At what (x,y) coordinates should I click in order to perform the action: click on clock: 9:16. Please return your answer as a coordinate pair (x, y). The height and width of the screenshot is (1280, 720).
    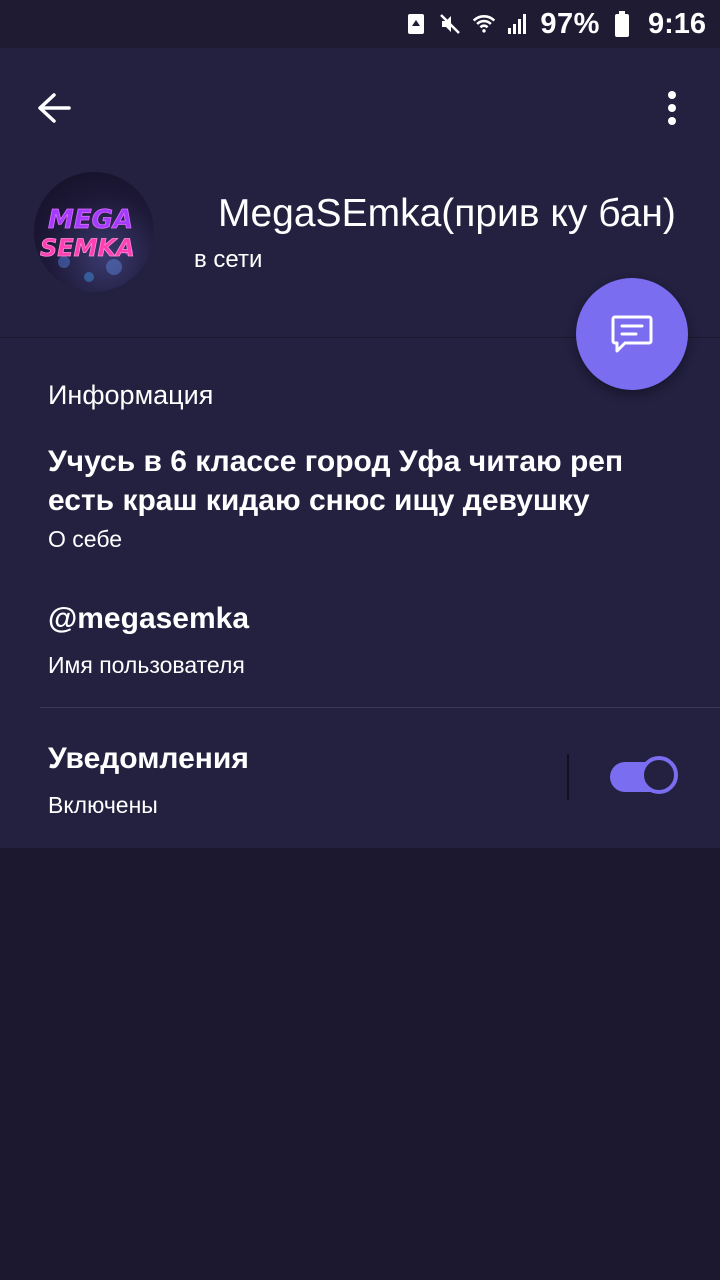
    Looking at the image, I should click on (676, 23).